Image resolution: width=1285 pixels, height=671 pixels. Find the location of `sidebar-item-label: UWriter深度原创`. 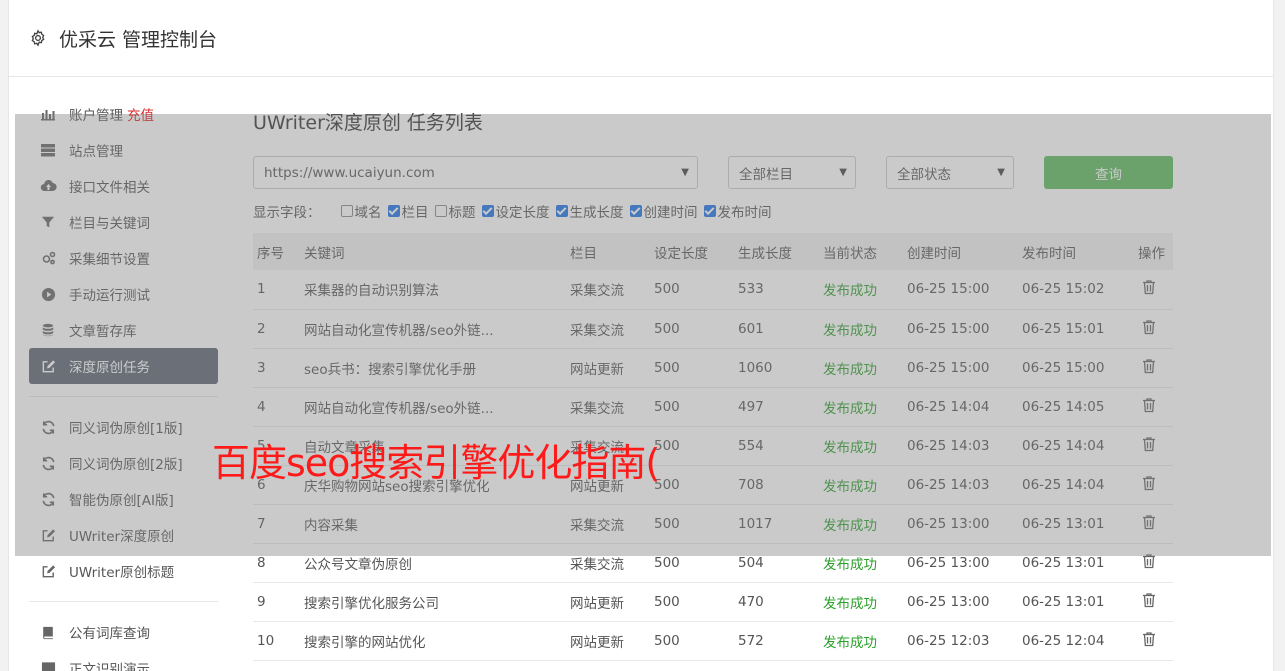

sidebar-item-label: UWriter深度原创 is located at coordinates (122, 537).